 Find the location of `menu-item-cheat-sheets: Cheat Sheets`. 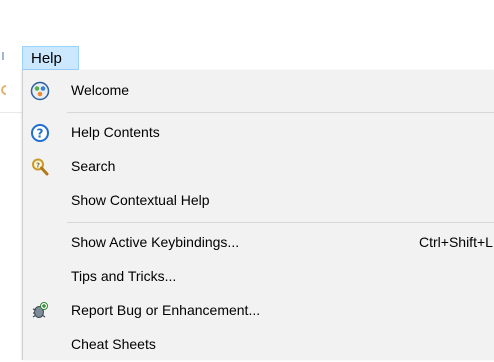

menu-item-cheat-sheets: Cheat Sheets is located at coordinates (258, 345).